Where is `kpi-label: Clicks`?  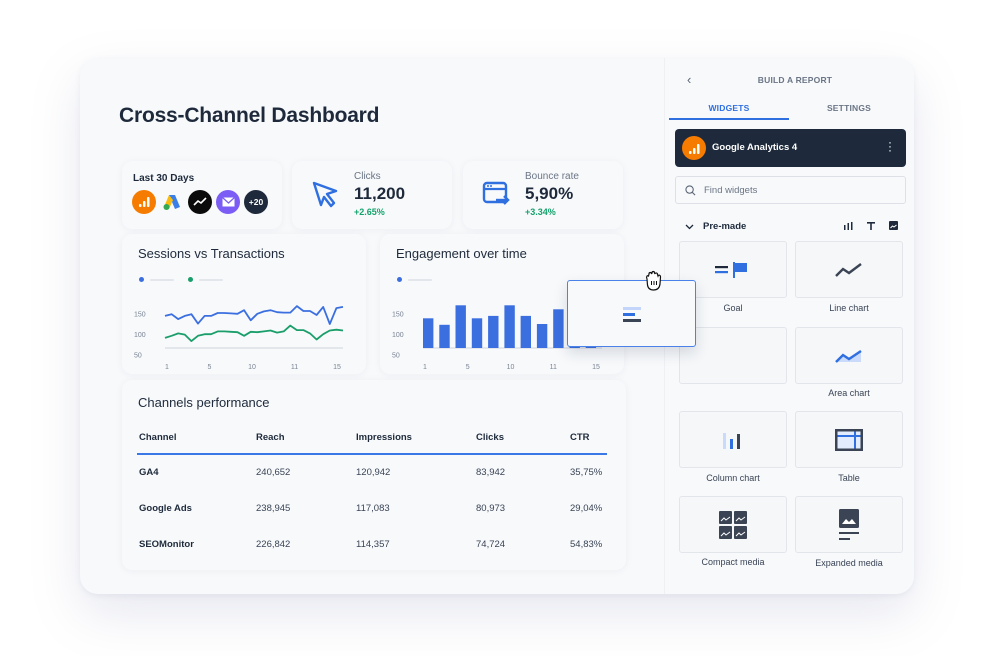 kpi-label: Clicks is located at coordinates (367, 176).